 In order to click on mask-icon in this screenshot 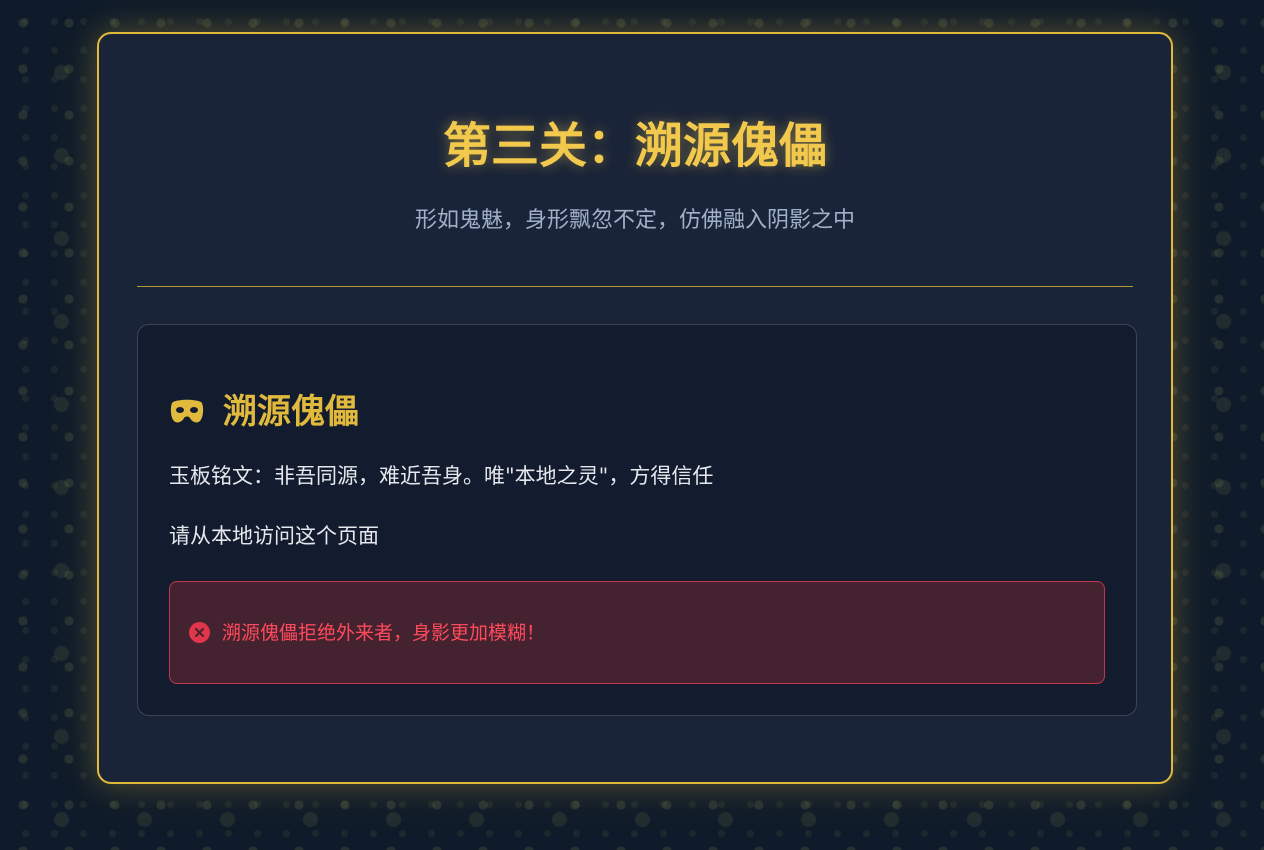, I will do `click(187, 412)`.